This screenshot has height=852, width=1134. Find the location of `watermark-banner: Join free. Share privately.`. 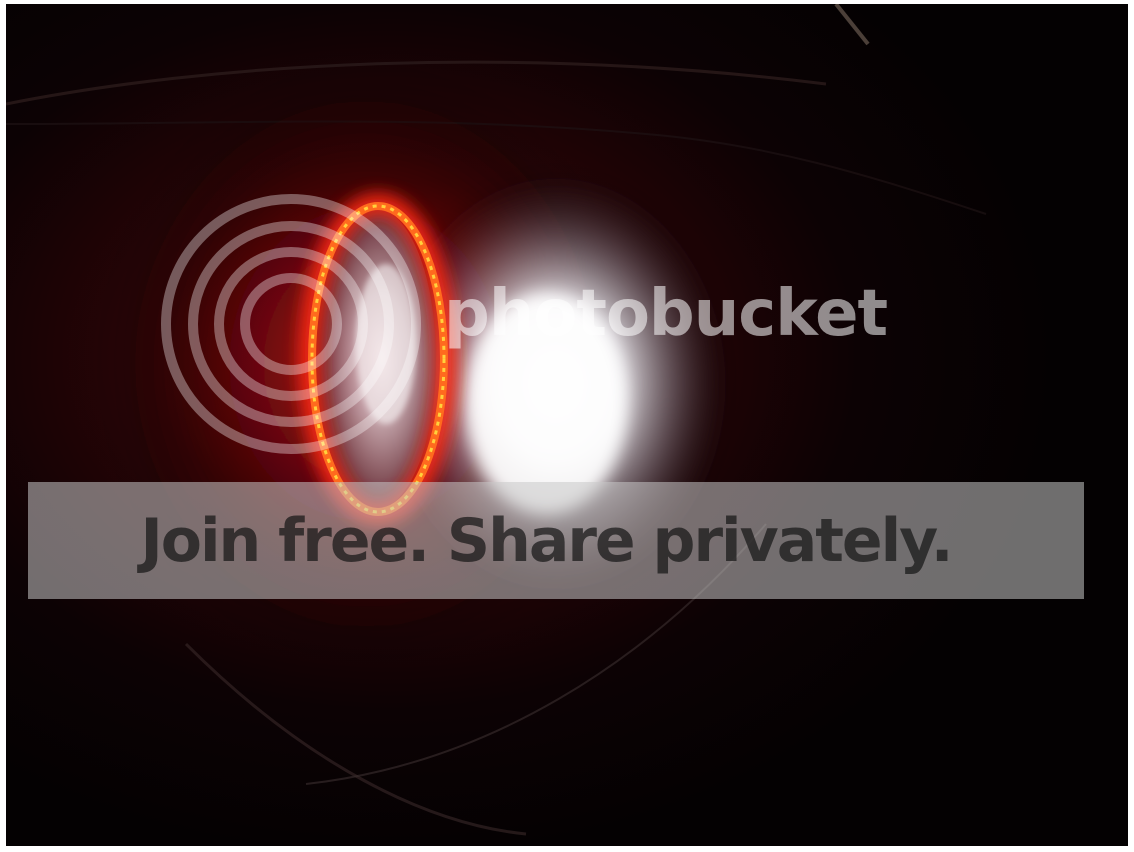

watermark-banner: Join free. Share privately. is located at coordinates (556, 540).